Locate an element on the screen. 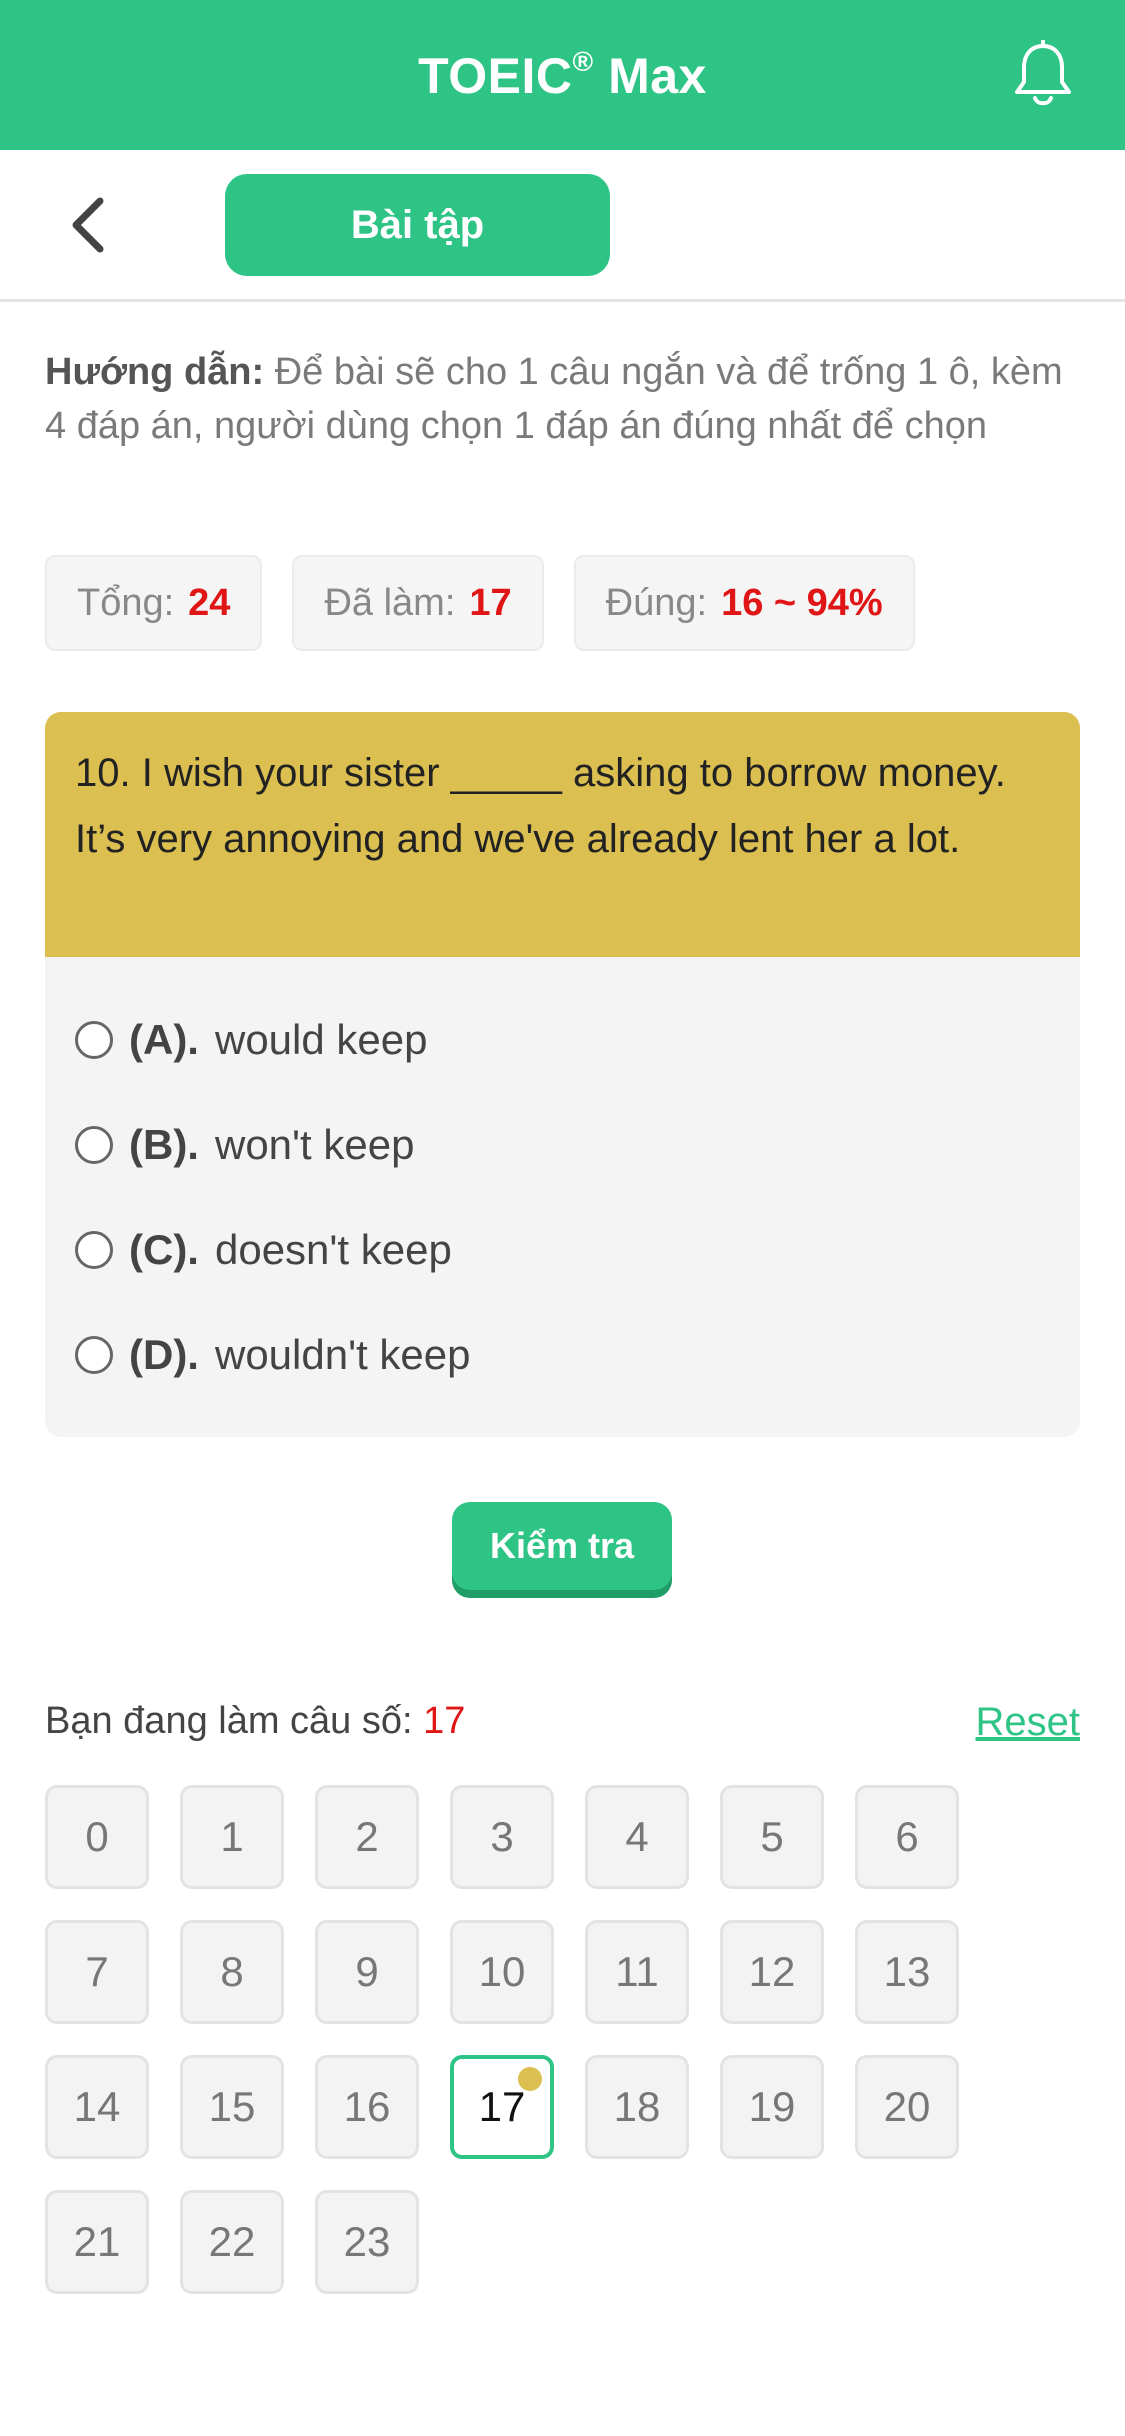 This screenshot has height=2436, width=1125. stat-done: Đã làm: 17 is located at coordinates (418, 603).